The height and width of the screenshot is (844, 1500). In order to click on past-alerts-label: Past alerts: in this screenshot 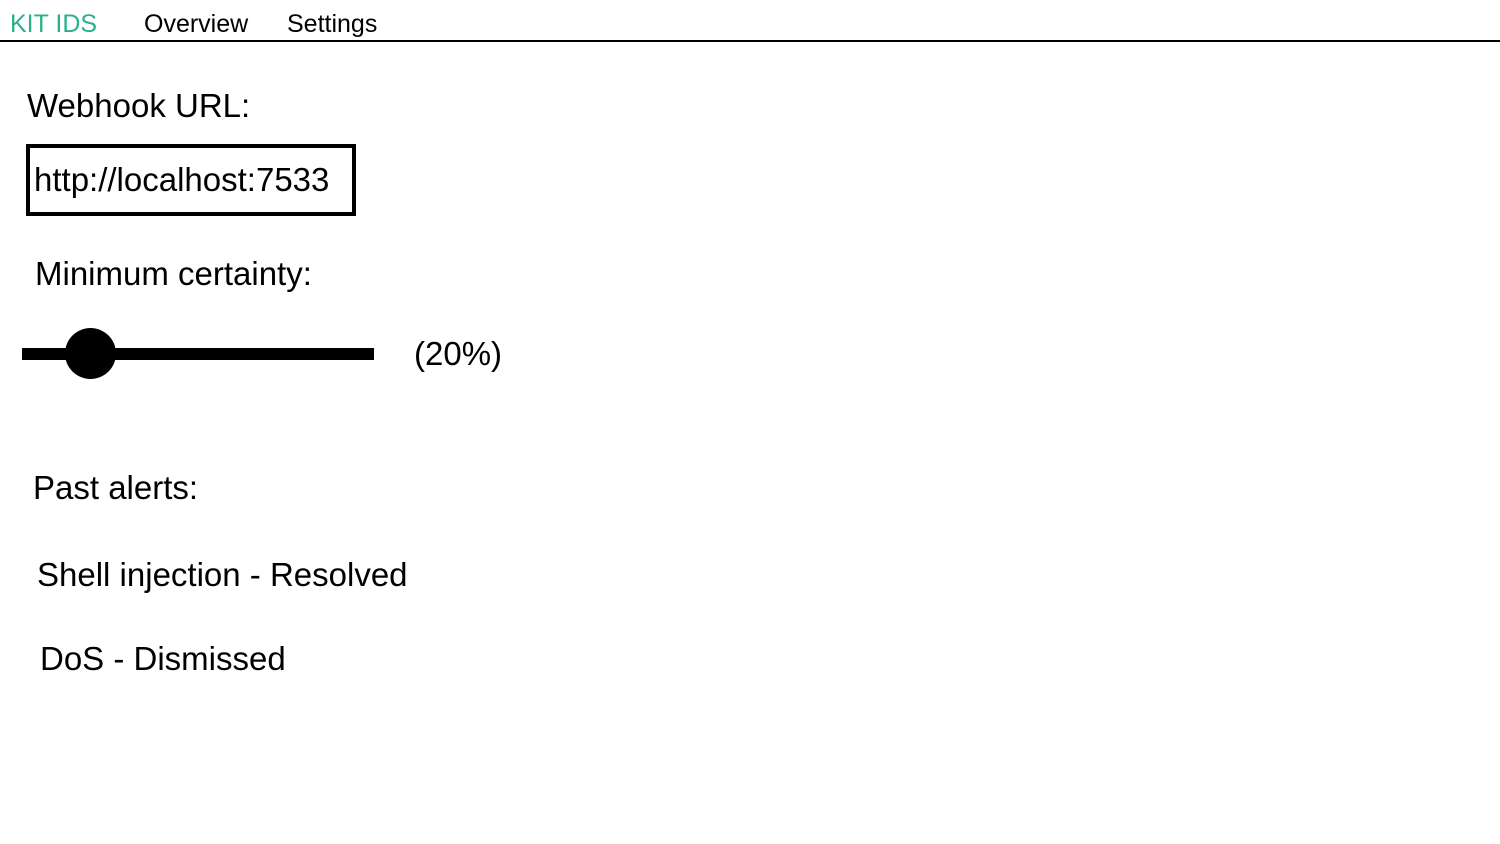, I will do `click(116, 487)`.